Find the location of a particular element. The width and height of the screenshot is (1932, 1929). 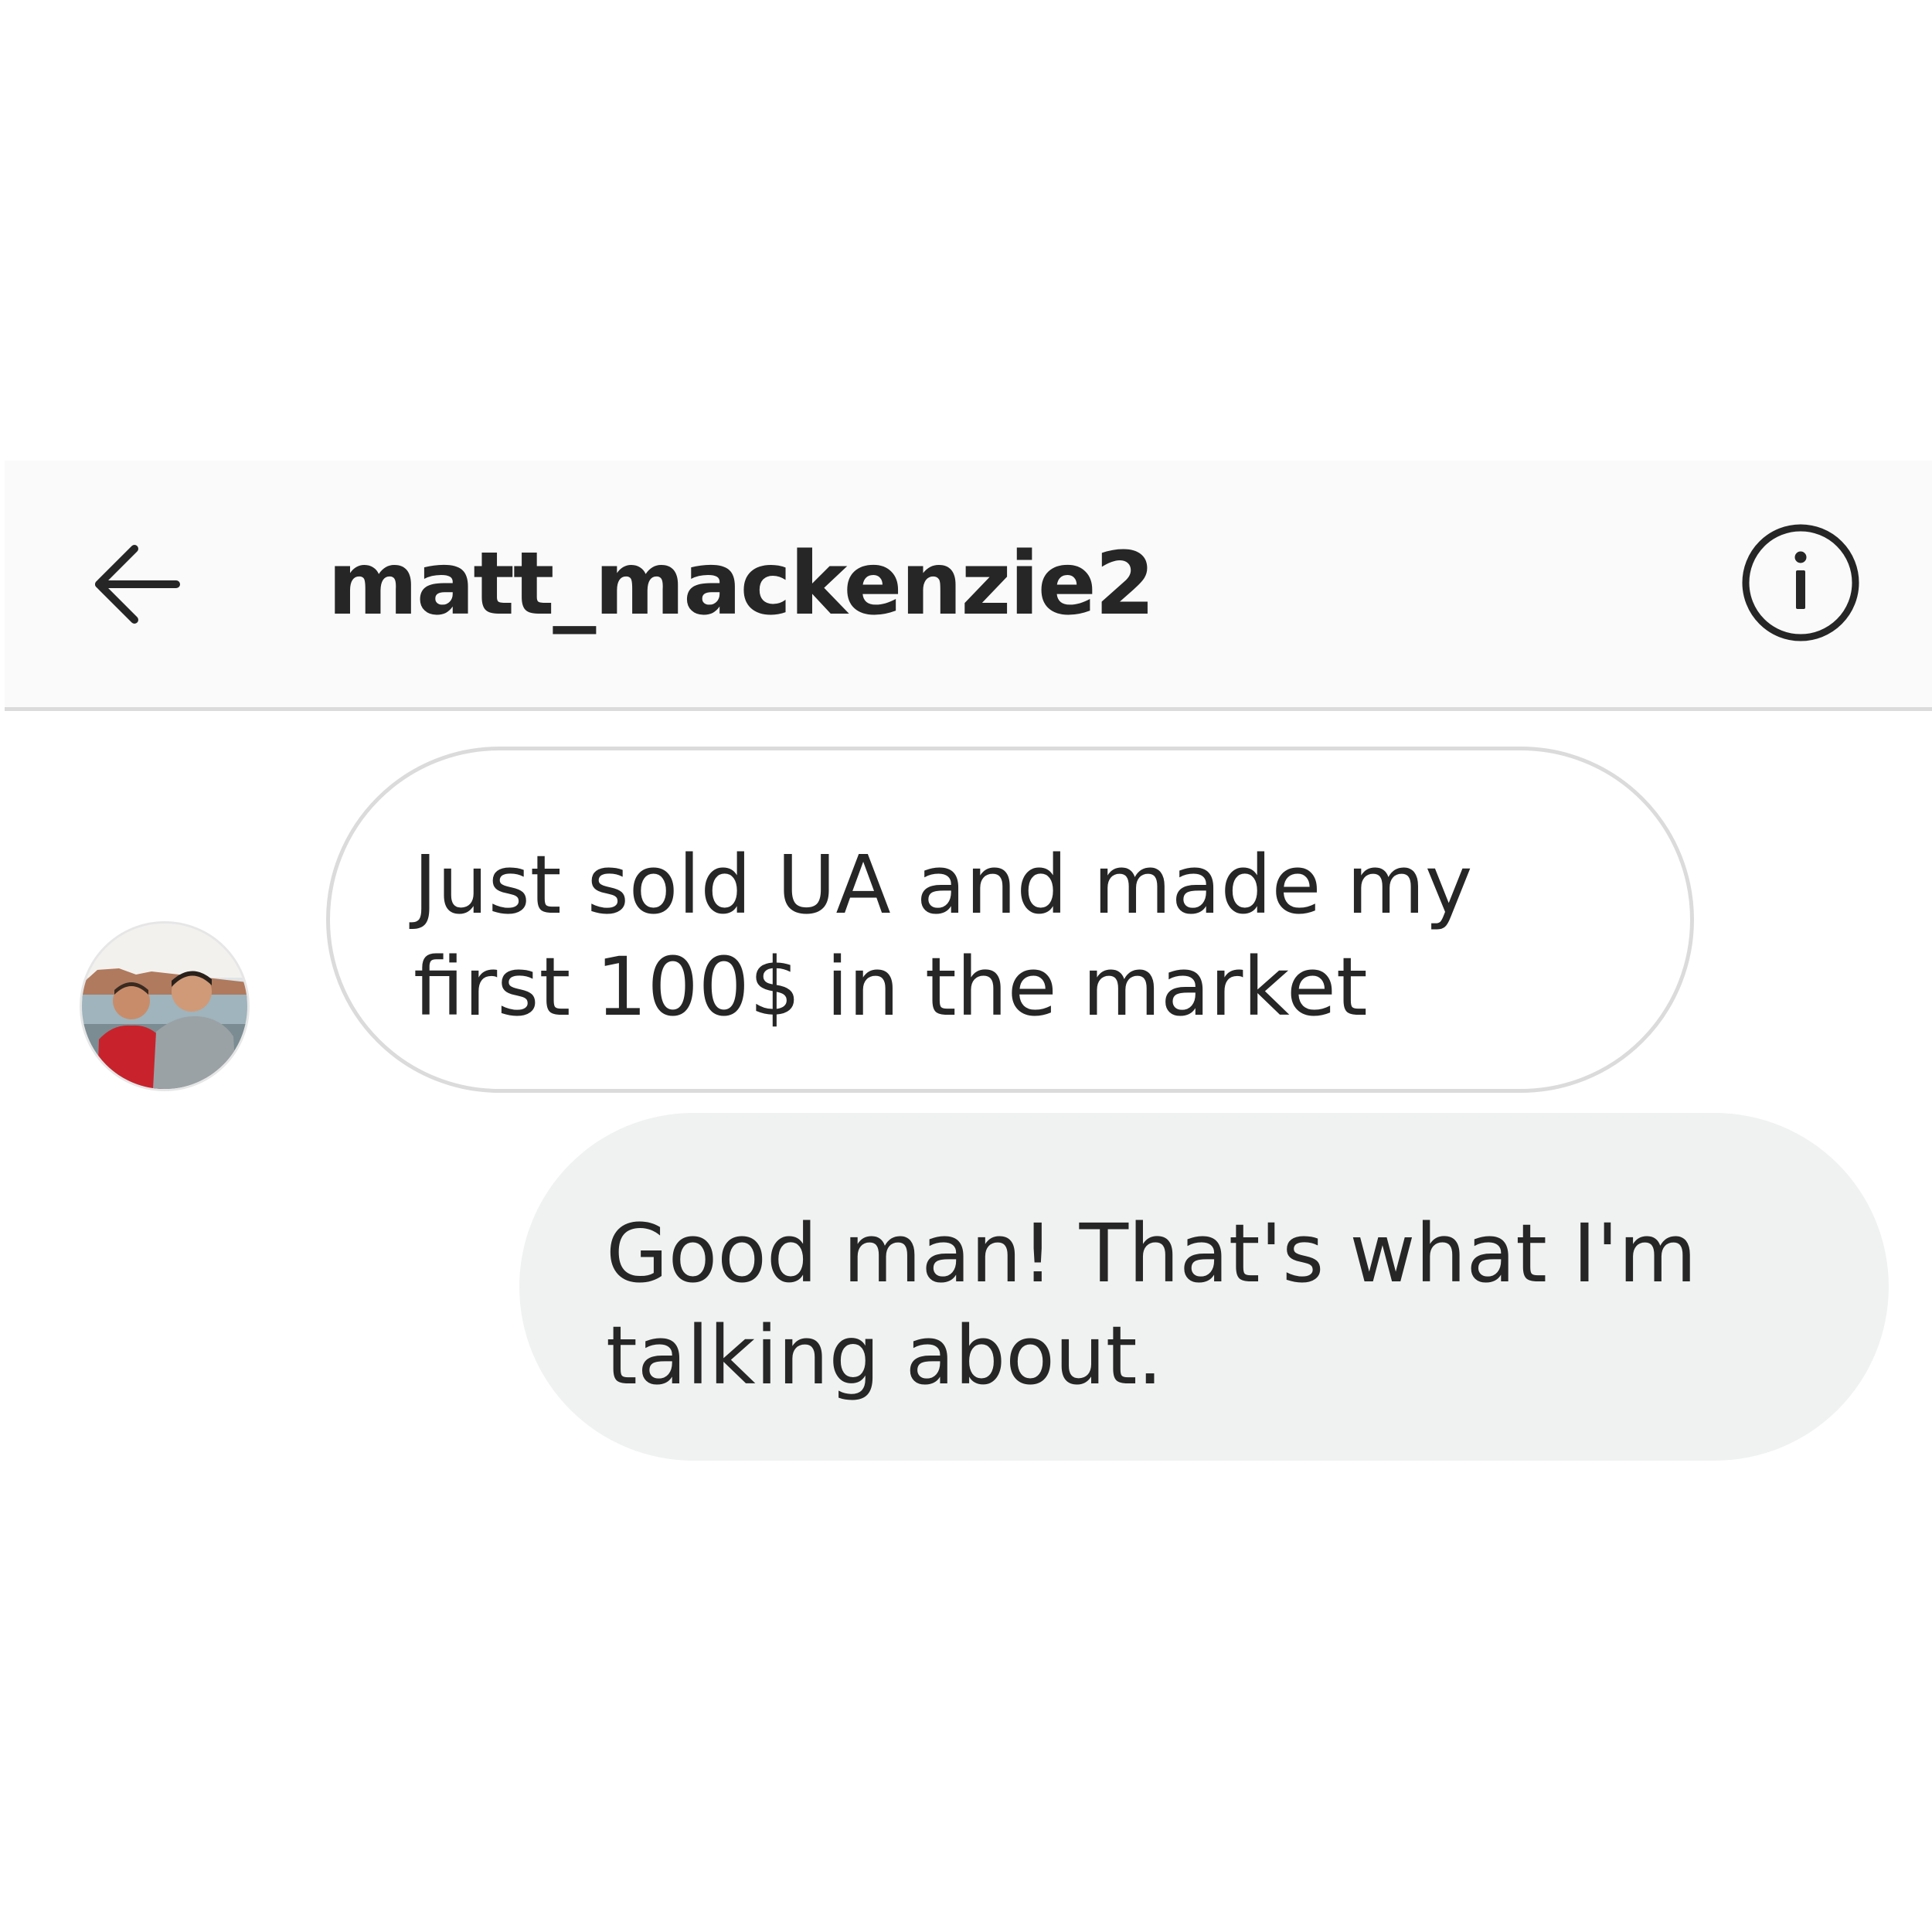

outgoing-message-bubble: Good man! That's what I'm talking about. is located at coordinates (1204, 1287).